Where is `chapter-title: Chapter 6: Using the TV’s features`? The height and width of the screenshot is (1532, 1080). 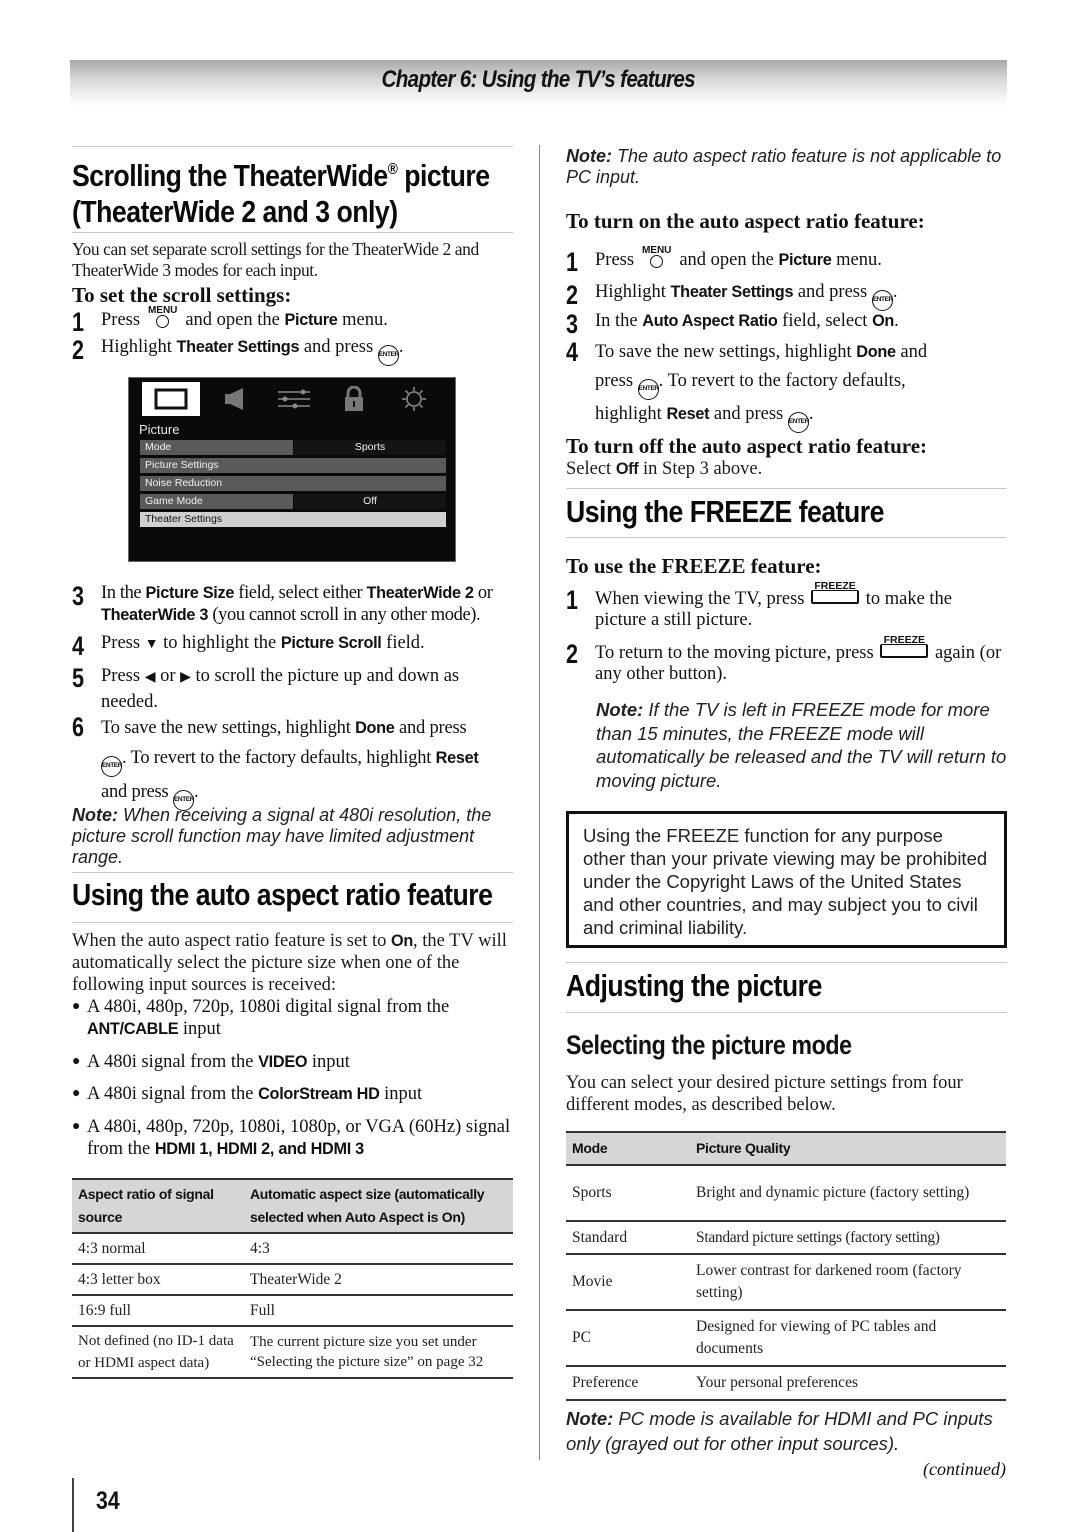 chapter-title: Chapter 6: Using the TV’s features is located at coordinates (538, 79).